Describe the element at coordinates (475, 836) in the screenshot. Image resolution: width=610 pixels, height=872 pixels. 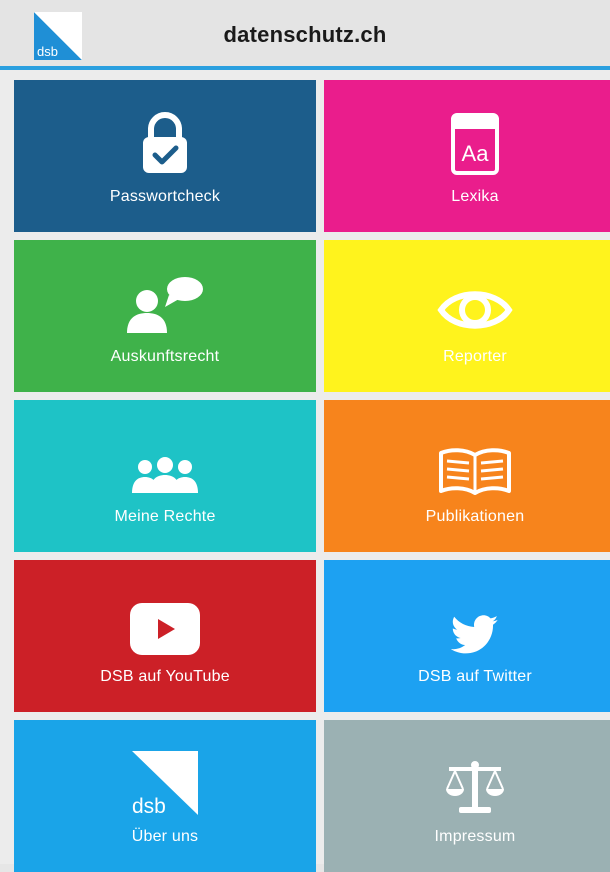
I see `tile-label: Impressum` at that location.